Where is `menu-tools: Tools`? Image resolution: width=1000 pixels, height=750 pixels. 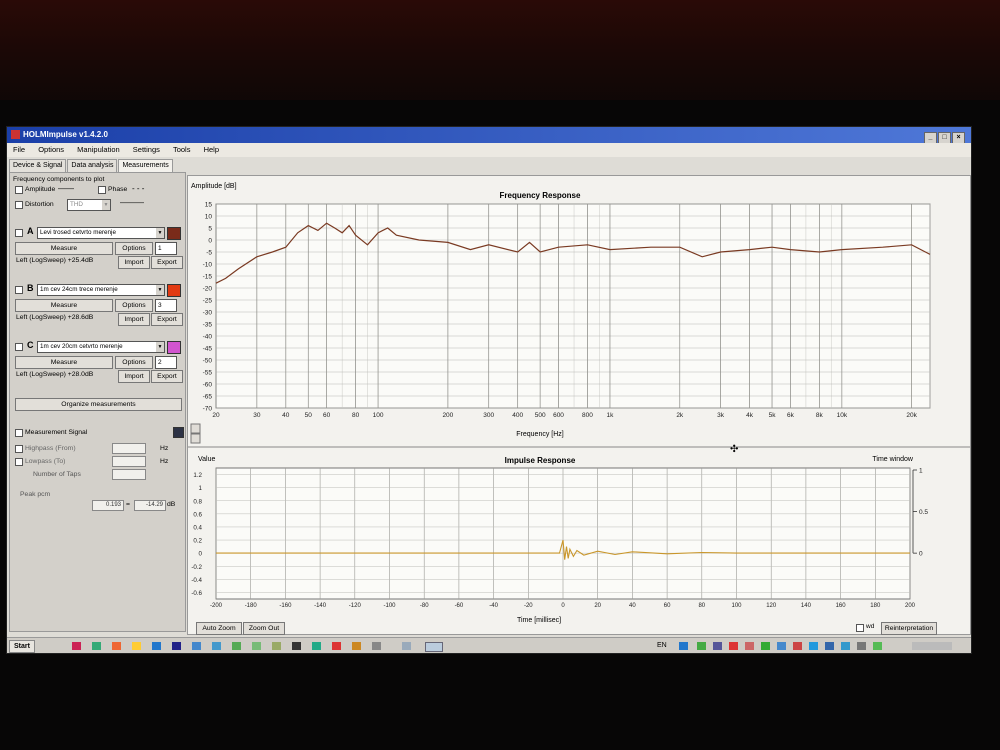 menu-tools: Tools is located at coordinates (182, 149).